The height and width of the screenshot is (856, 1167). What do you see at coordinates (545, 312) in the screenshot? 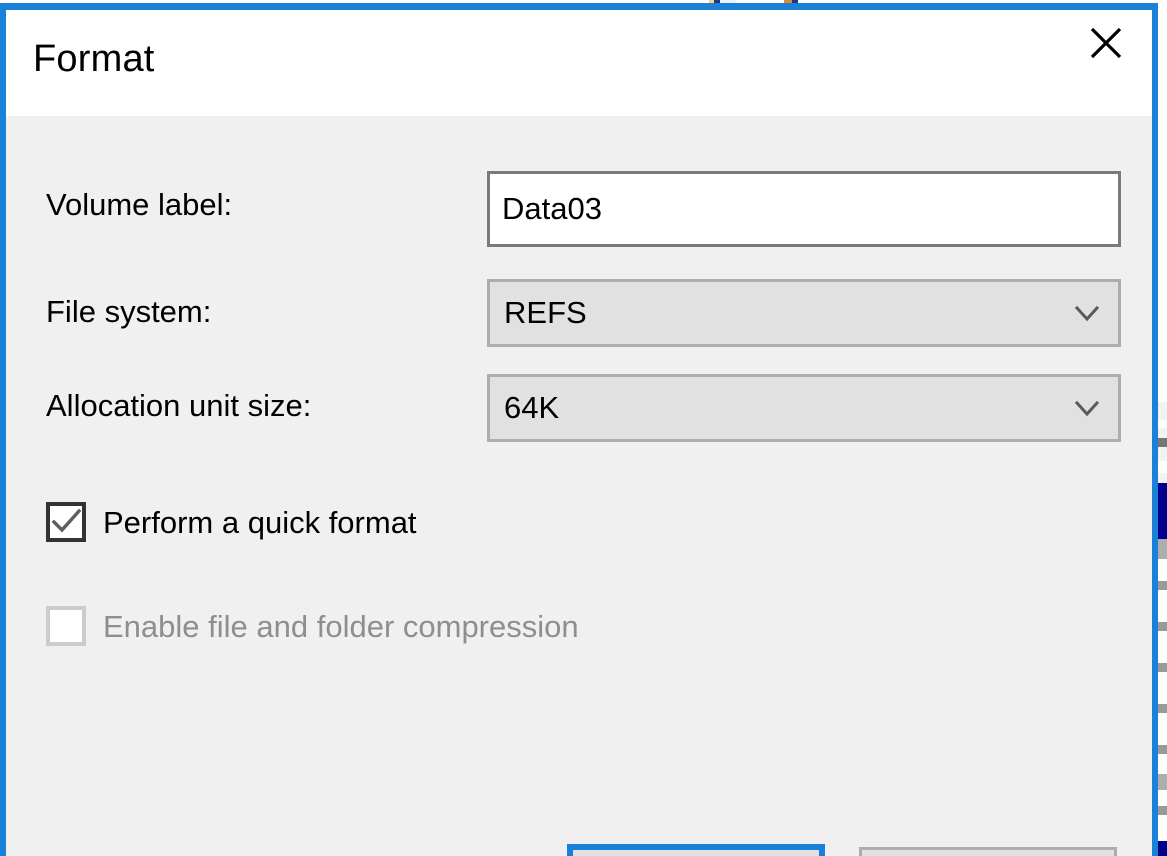
I see `file-system-value: REFS` at bounding box center [545, 312].